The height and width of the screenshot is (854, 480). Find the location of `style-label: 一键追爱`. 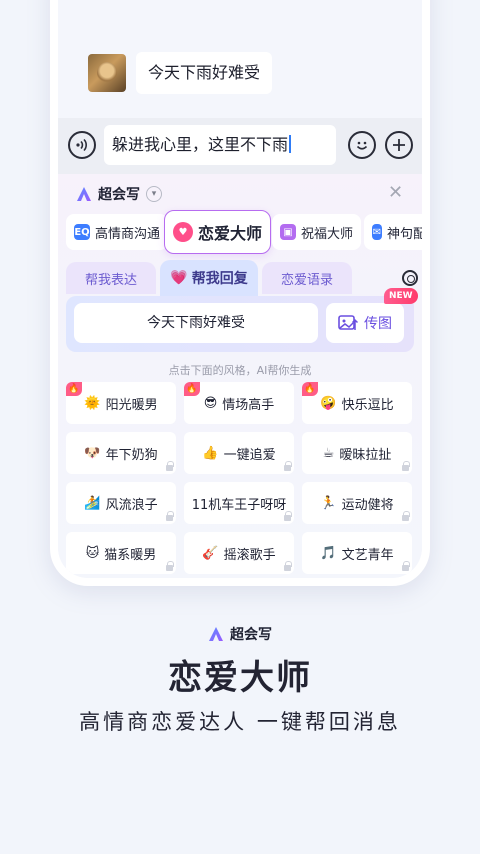

style-label: 一键追爱 is located at coordinates (249, 455).